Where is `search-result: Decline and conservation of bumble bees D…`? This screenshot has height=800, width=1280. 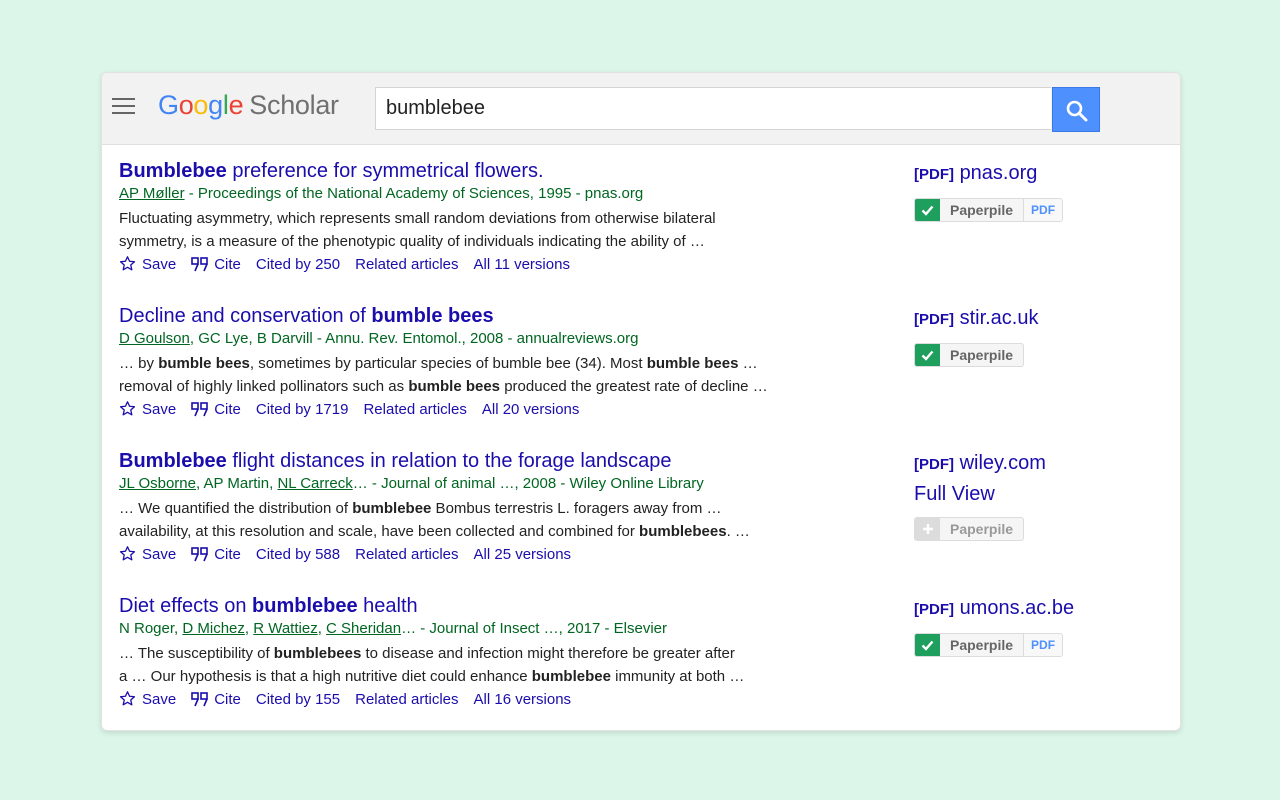
search-result: Decline and conservation of bumble bees D… is located at coordinates (499, 362).